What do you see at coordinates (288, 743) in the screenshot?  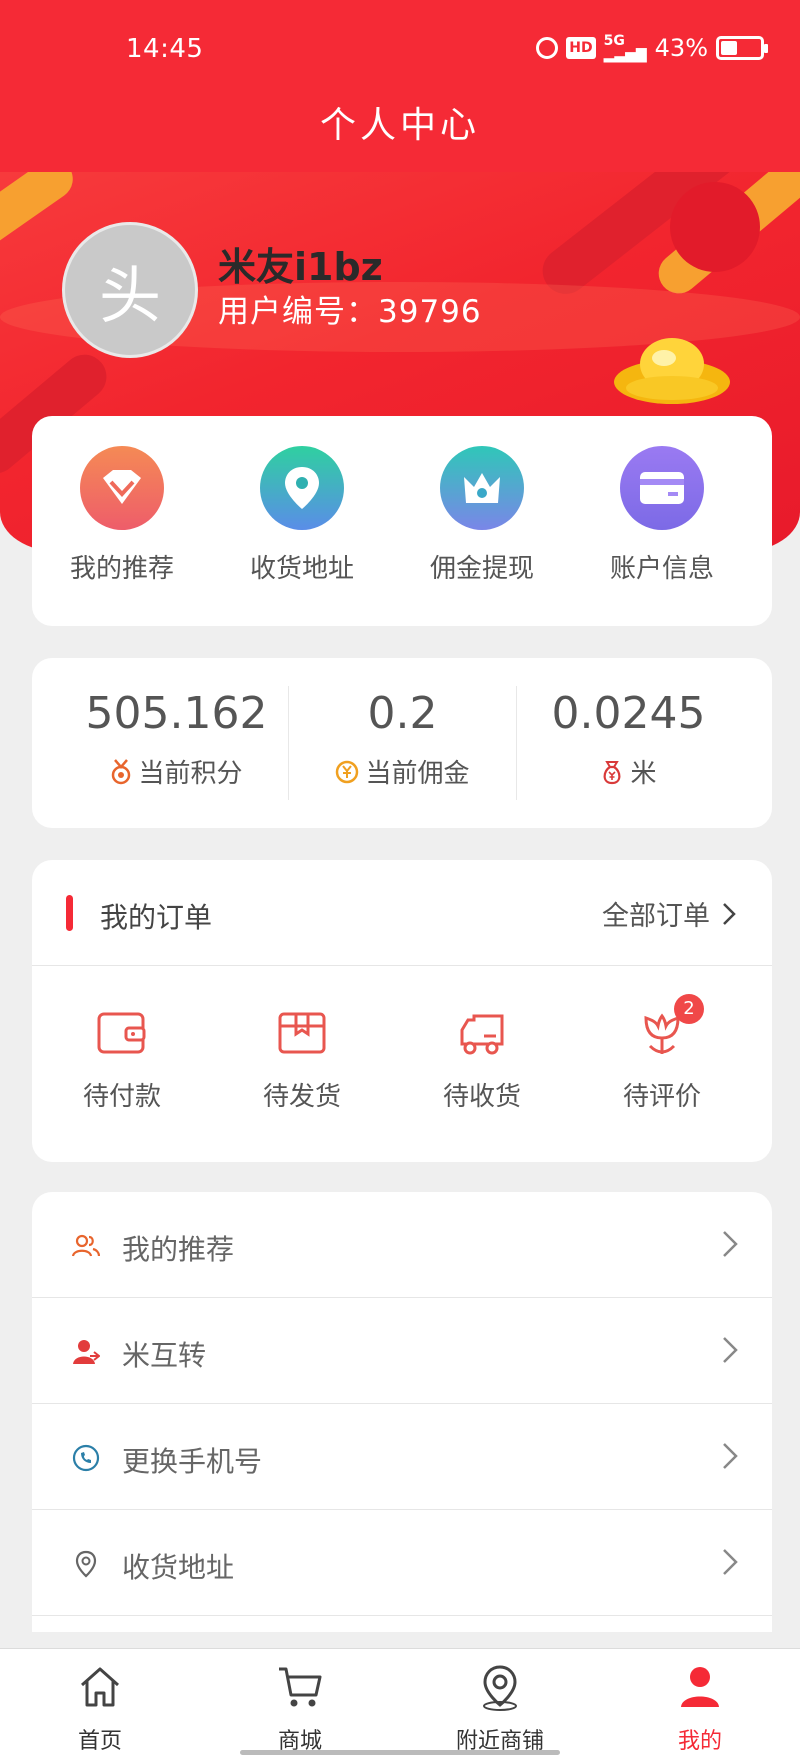 I see `divider` at bounding box center [288, 743].